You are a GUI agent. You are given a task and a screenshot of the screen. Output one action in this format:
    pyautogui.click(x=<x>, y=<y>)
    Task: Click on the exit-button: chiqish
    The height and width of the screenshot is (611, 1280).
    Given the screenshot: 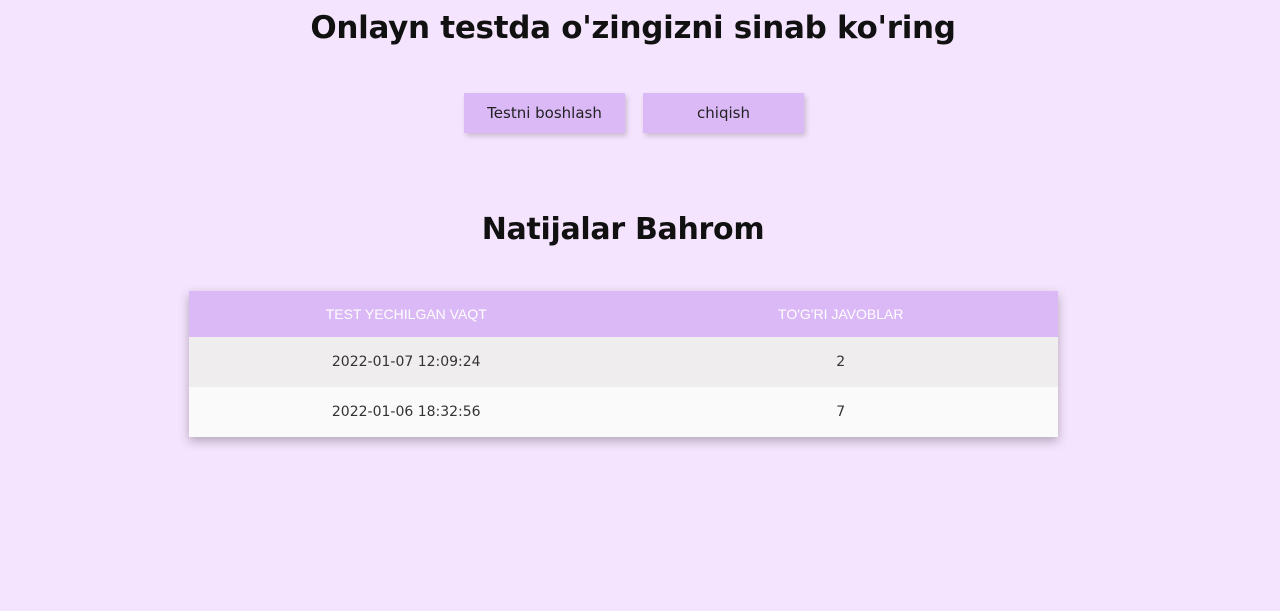 What is the action you would take?
    pyautogui.click(x=723, y=113)
    